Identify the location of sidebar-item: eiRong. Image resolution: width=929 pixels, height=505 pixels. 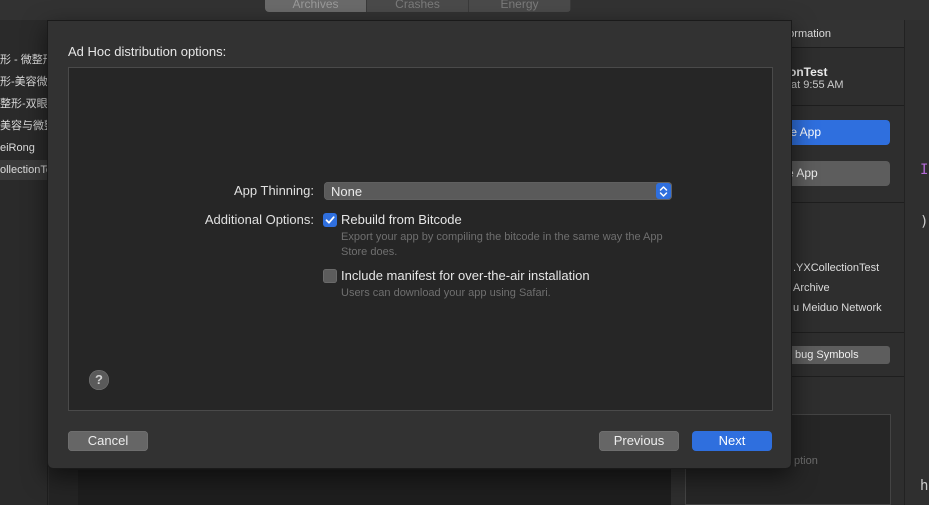
(24, 148).